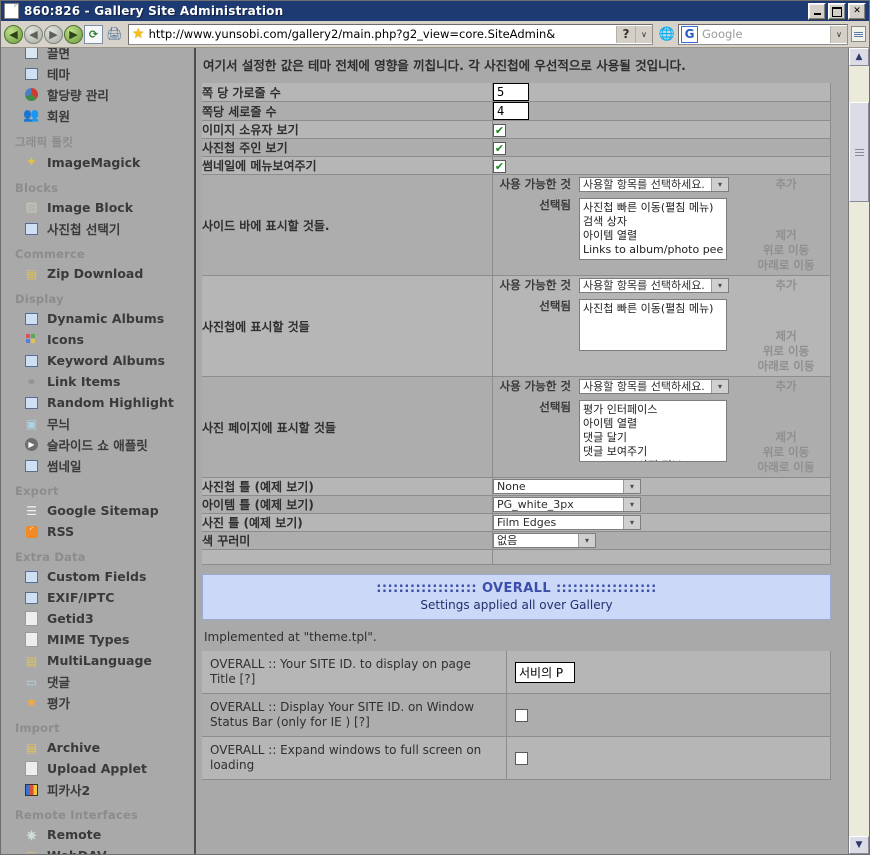 The image size is (870, 855). Describe the element at coordinates (859, 57) in the screenshot. I see `scroll-up-button: ▲` at that location.